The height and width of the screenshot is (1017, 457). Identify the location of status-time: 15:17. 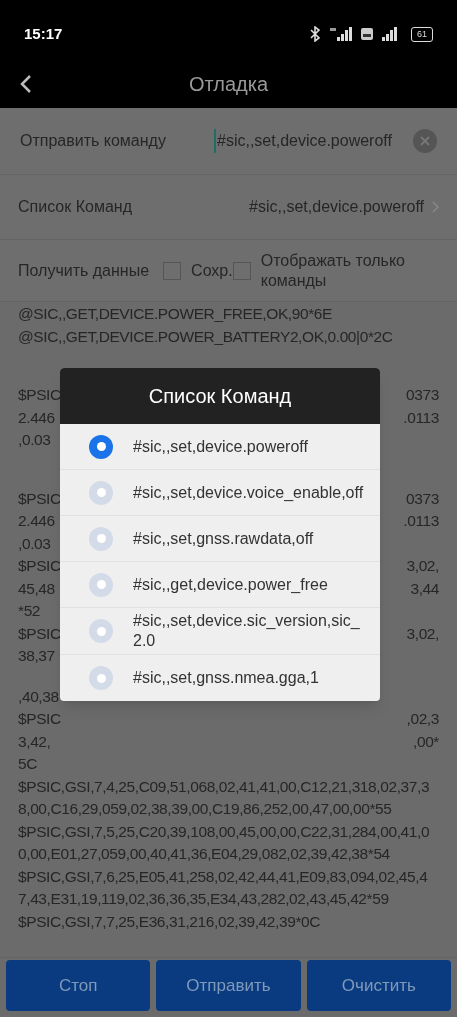
(43, 33).